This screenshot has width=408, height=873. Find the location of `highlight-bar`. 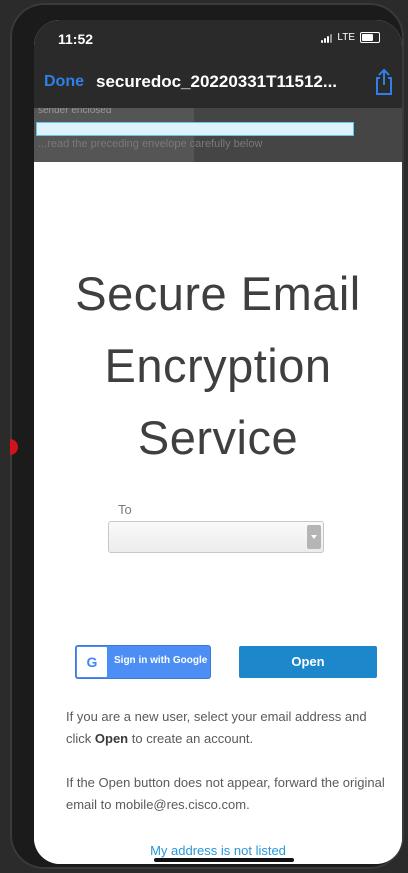

highlight-bar is located at coordinates (195, 129).